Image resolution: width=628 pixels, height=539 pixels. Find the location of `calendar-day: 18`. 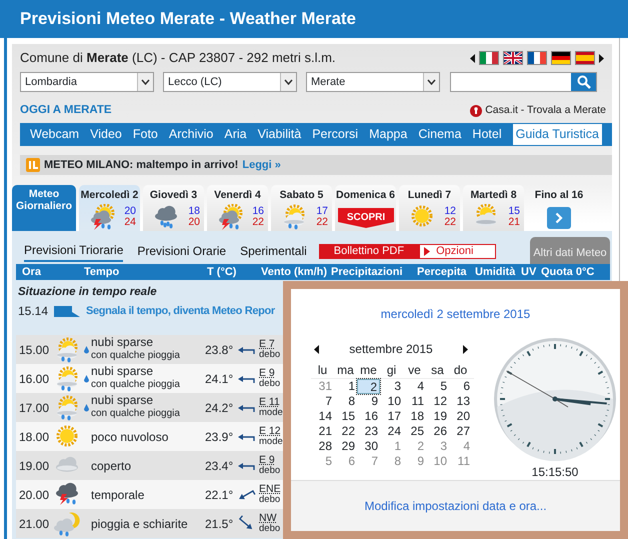

calendar-day: 18 is located at coordinates (414, 416).